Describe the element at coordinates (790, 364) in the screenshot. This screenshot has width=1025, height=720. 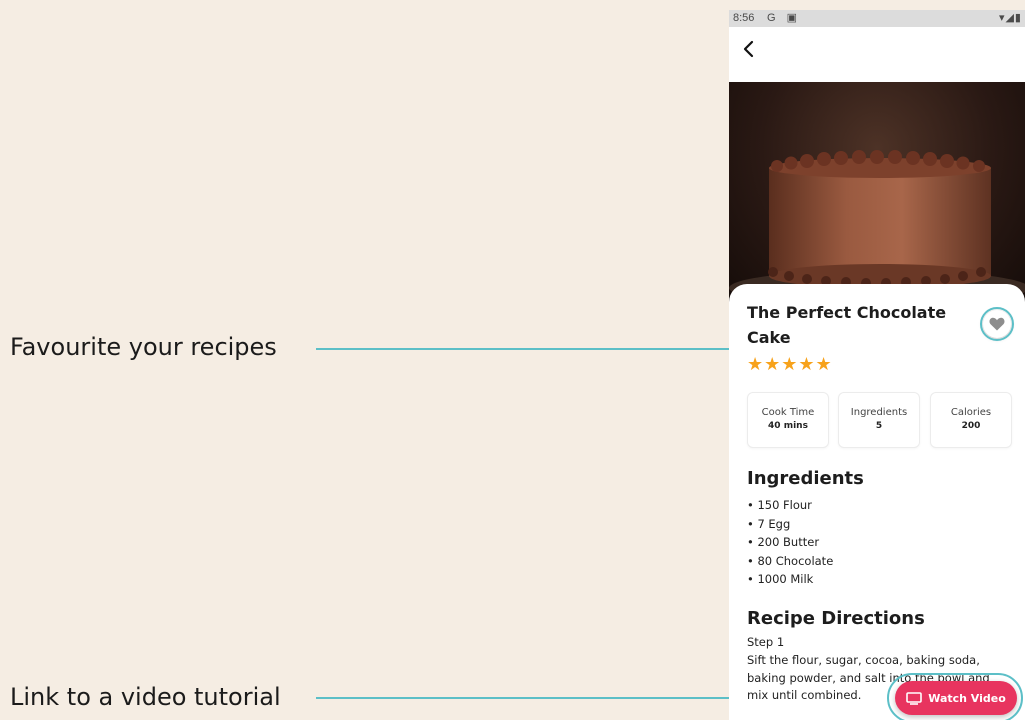
I see `star-rating: ★★★★★` at that location.